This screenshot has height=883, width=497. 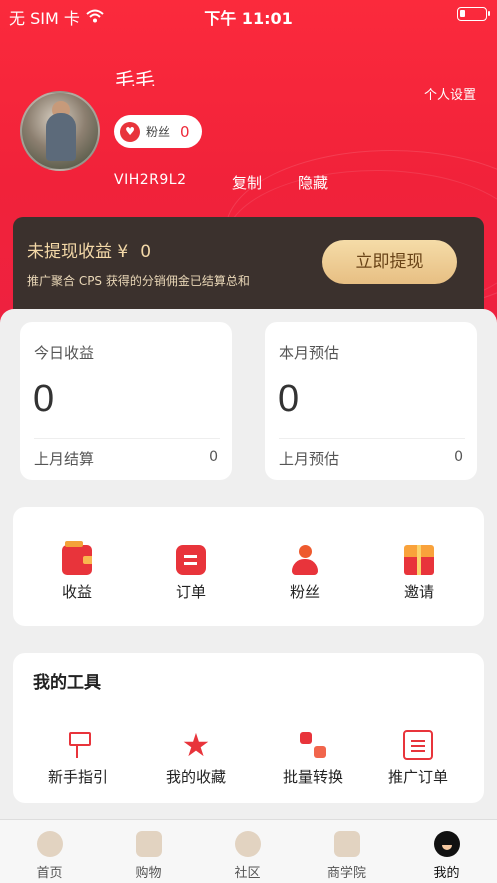 I want to click on tab-bar: 首页 购物 社区 商学院 我的, so click(x=248, y=851).